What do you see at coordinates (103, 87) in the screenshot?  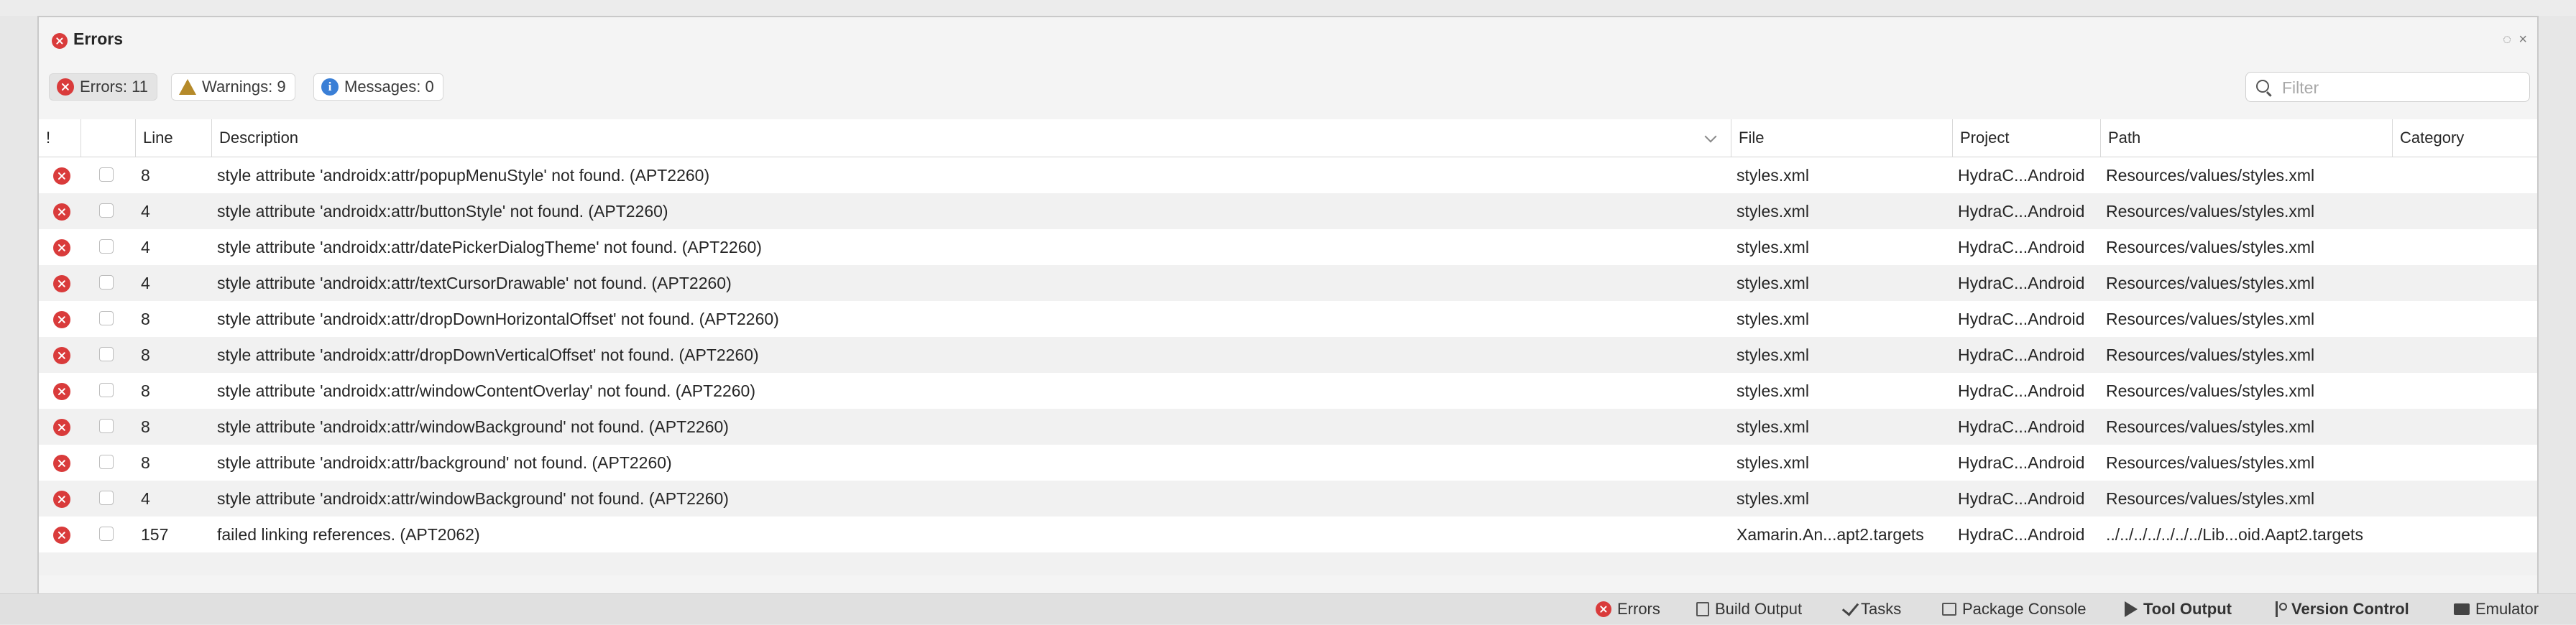 I see `errors-filter-button: Errors: 11` at bounding box center [103, 87].